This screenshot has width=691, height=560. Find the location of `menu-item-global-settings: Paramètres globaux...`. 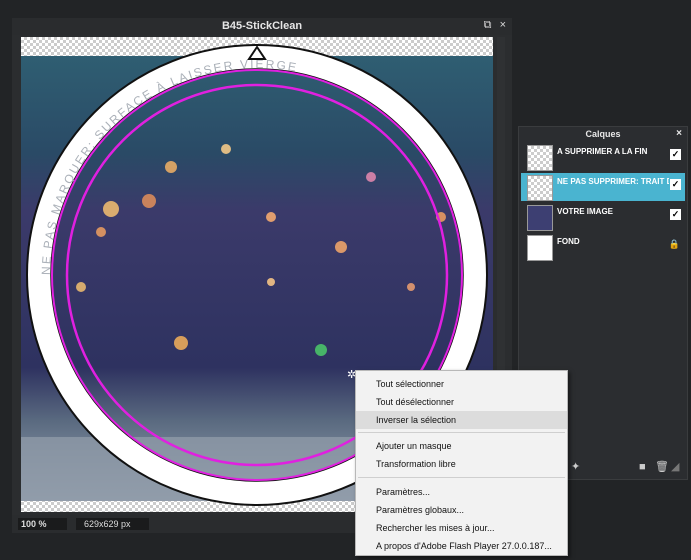

menu-item-global-settings: Paramètres globaux... is located at coordinates (461, 510).